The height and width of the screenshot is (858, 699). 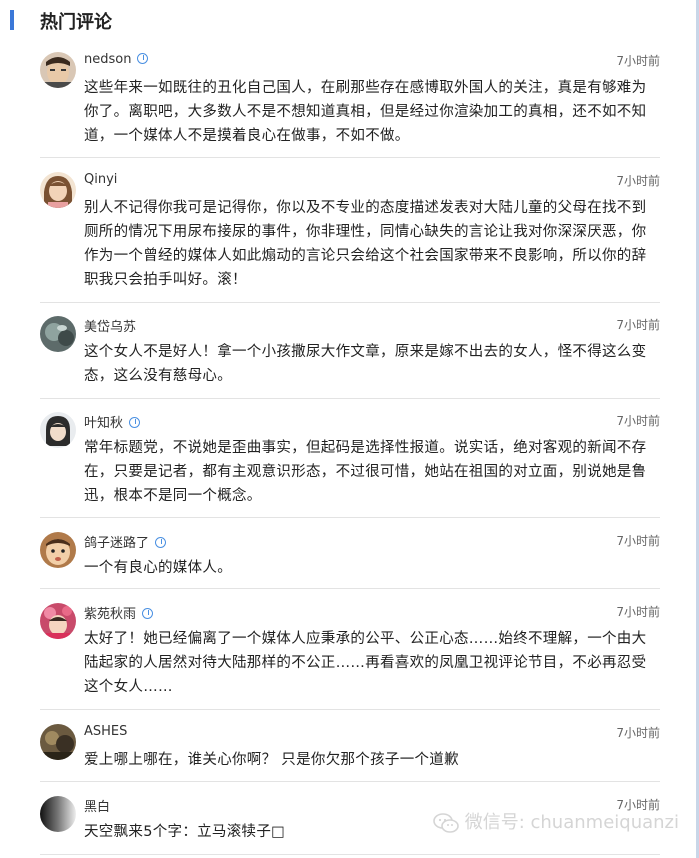 What do you see at coordinates (271, 760) in the screenshot?
I see `comment-text: 爱上哪上哪在，谁关心你啊？ 只是你欠那个孩子一个道歉` at bounding box center [271, 760].